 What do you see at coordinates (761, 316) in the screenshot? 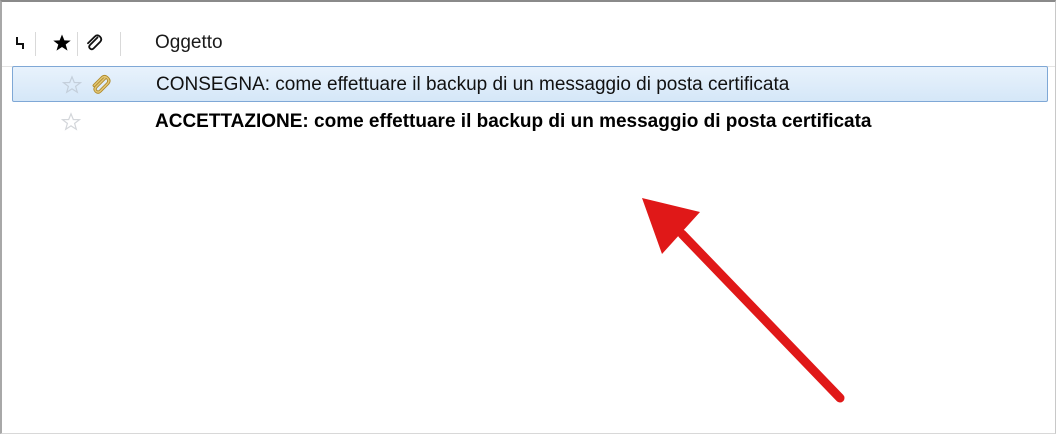
I see `annotation-arrow-shaft` at bounding box center [761, 316].